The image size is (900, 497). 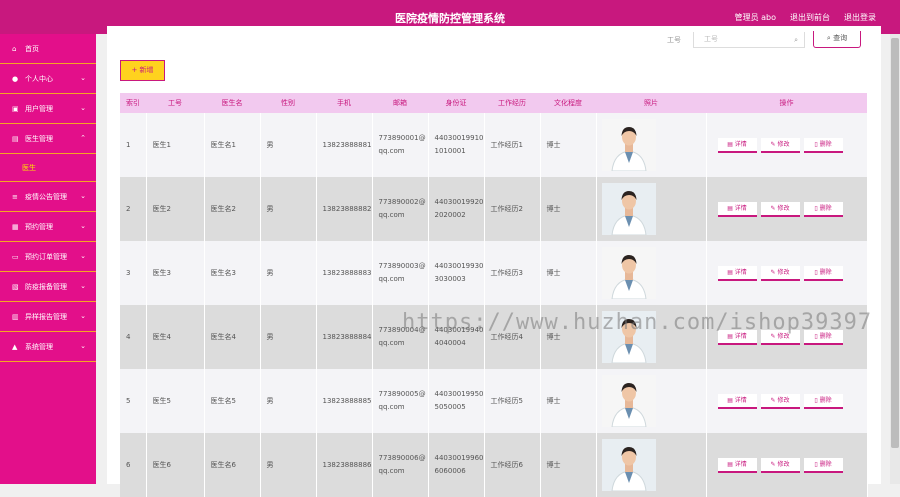 I want to click on sidebar-item-appointments: ▦ 预约管理 ⌄, so click(x=48, y=227).